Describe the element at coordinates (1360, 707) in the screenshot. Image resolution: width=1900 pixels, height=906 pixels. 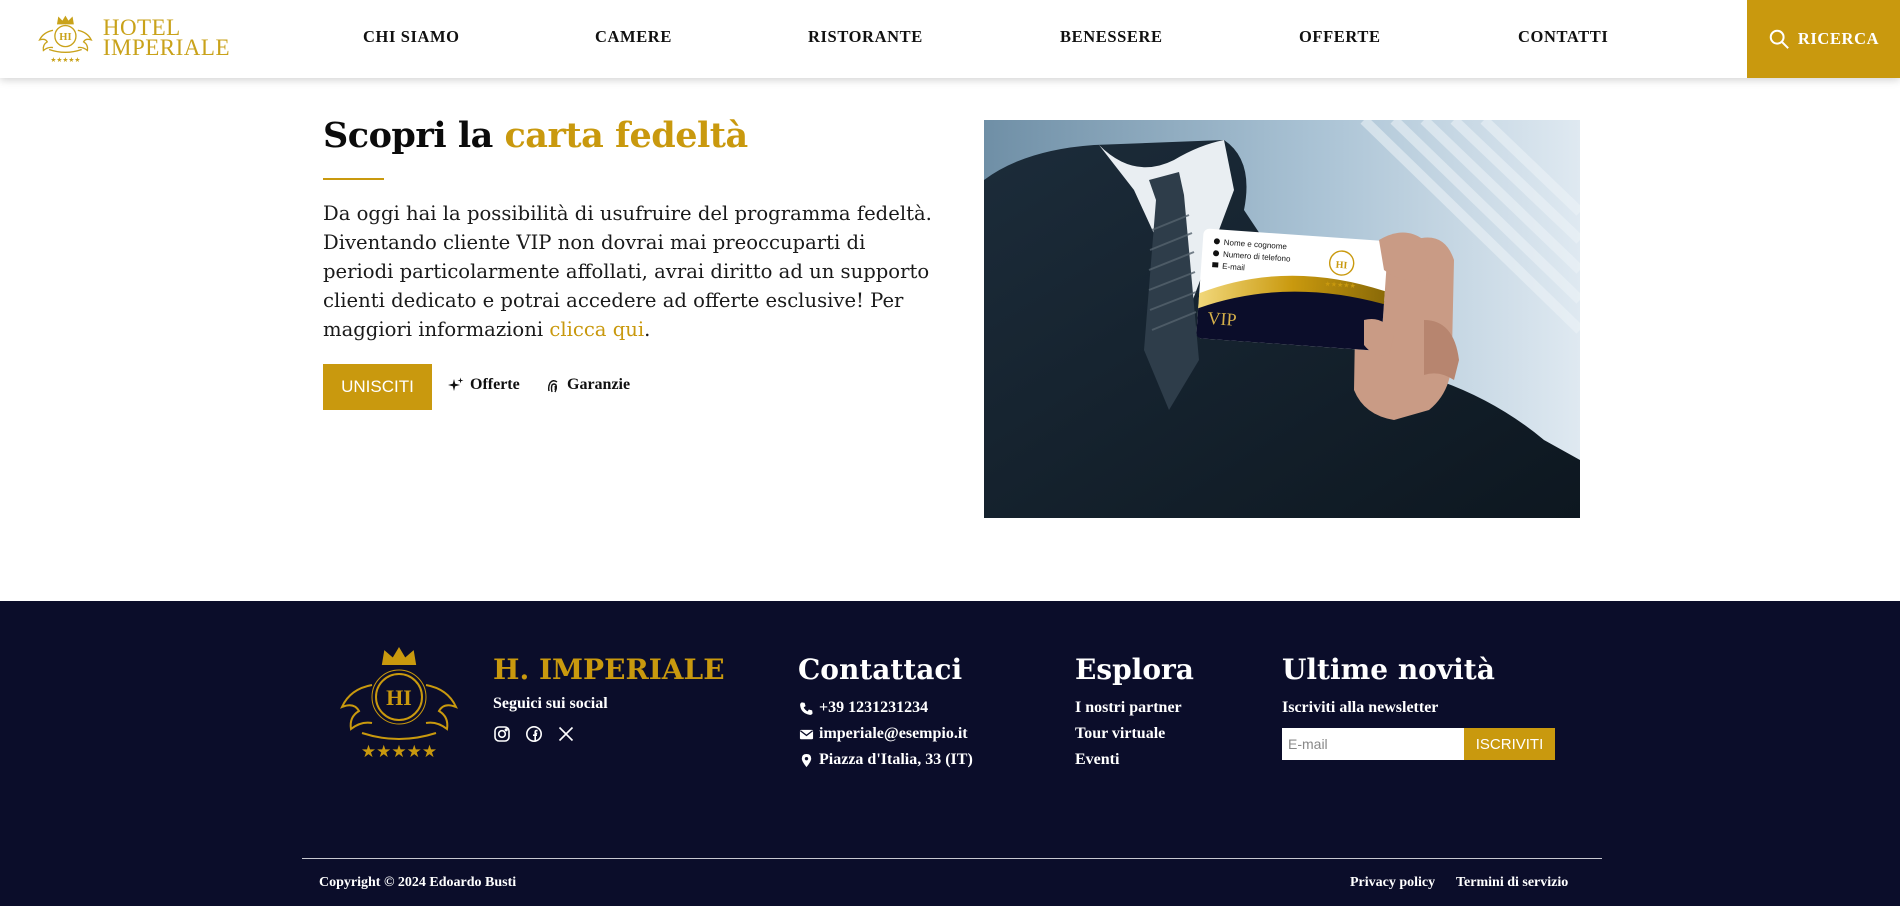
I see `newsletter-label: Iscriviti alla newsletter` at that location.